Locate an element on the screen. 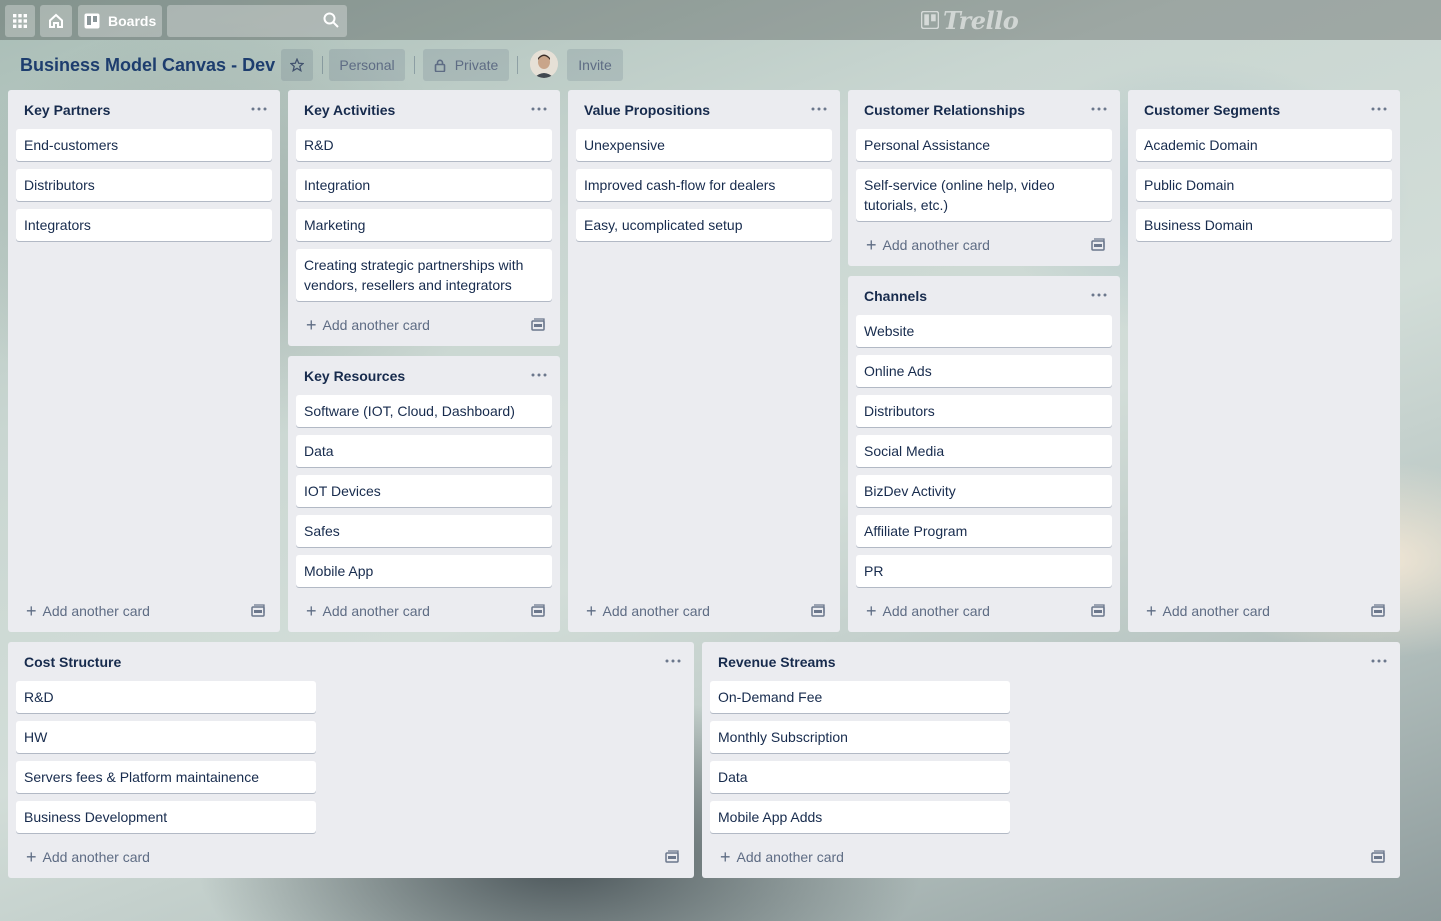 The height and width of the screenshot is (921, 1441). member-avatar is located at coordinates (544, 64).